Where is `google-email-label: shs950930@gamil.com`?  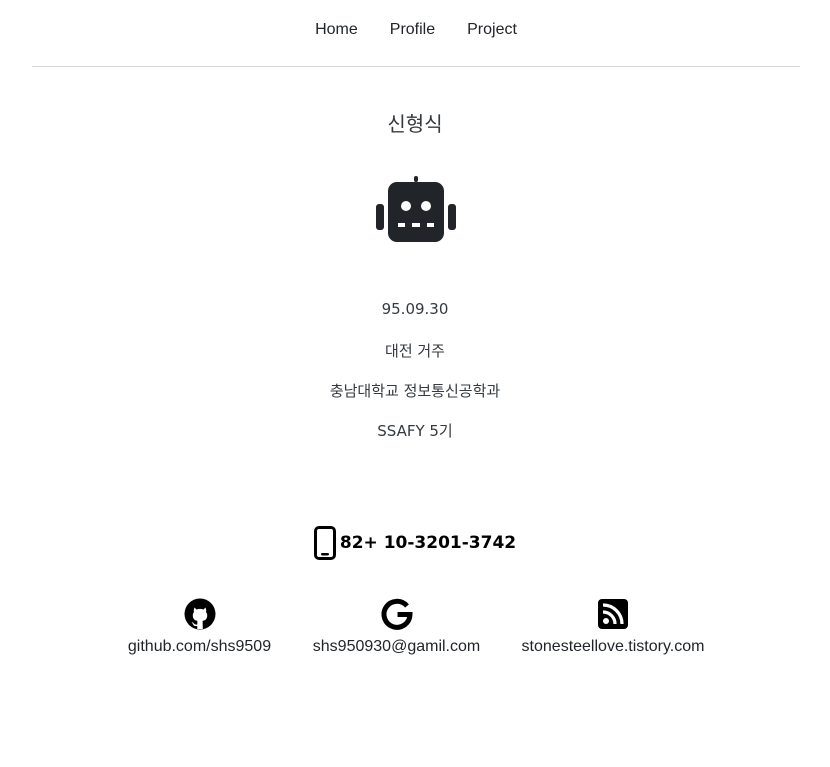
google-email-label: shs950930@gamil.com is located at coordinates (396, 646).